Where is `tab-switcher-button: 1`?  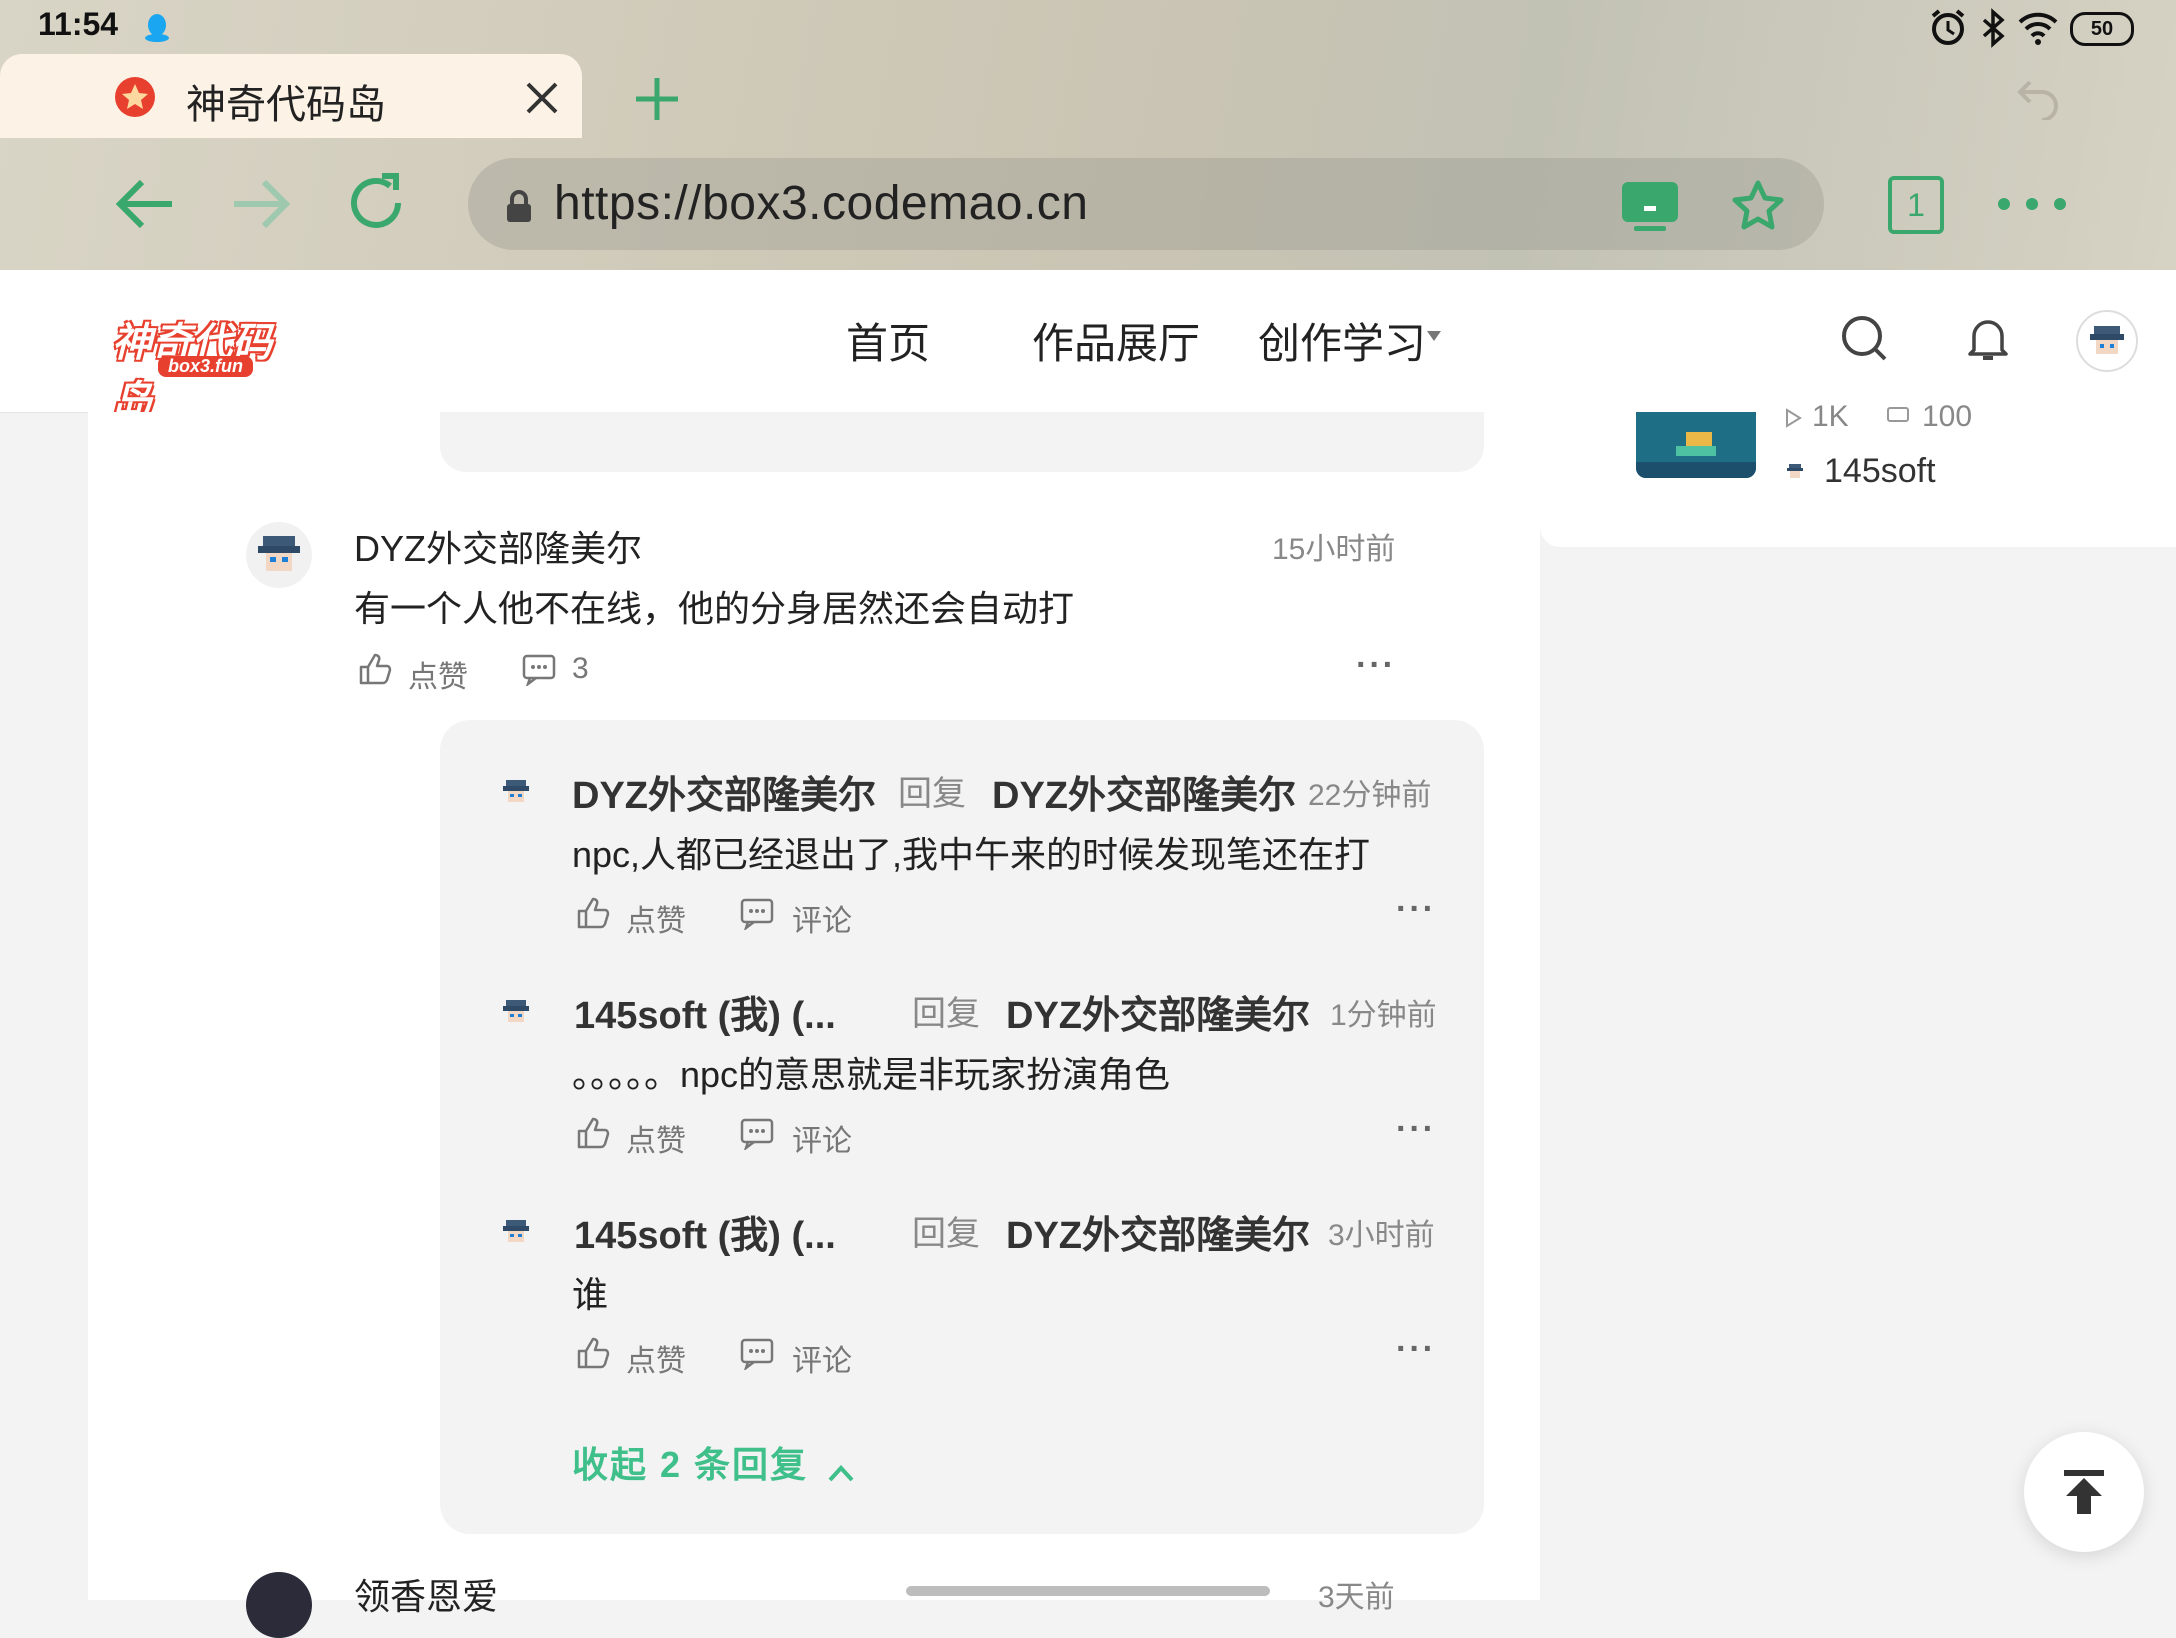
tab-switcher-button: 1 is located at coordinates (1916, 205).